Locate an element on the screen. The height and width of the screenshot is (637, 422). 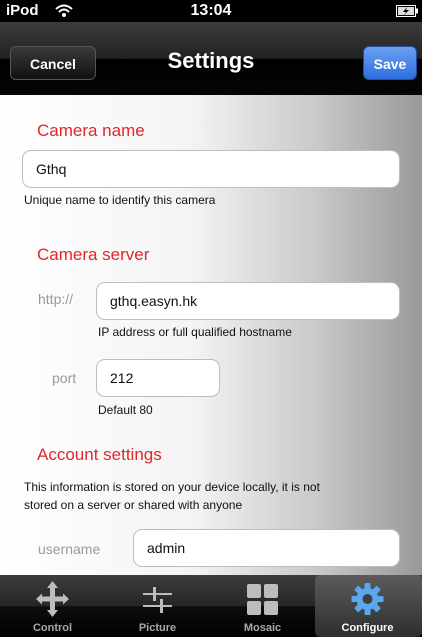
port-helper: Default 80 is located at coordinates (125, 410).